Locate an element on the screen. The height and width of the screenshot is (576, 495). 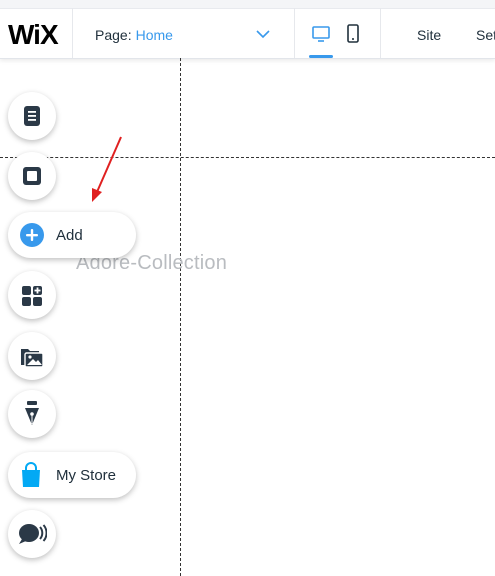
mobile-icon is located at coordinates (353, 34).